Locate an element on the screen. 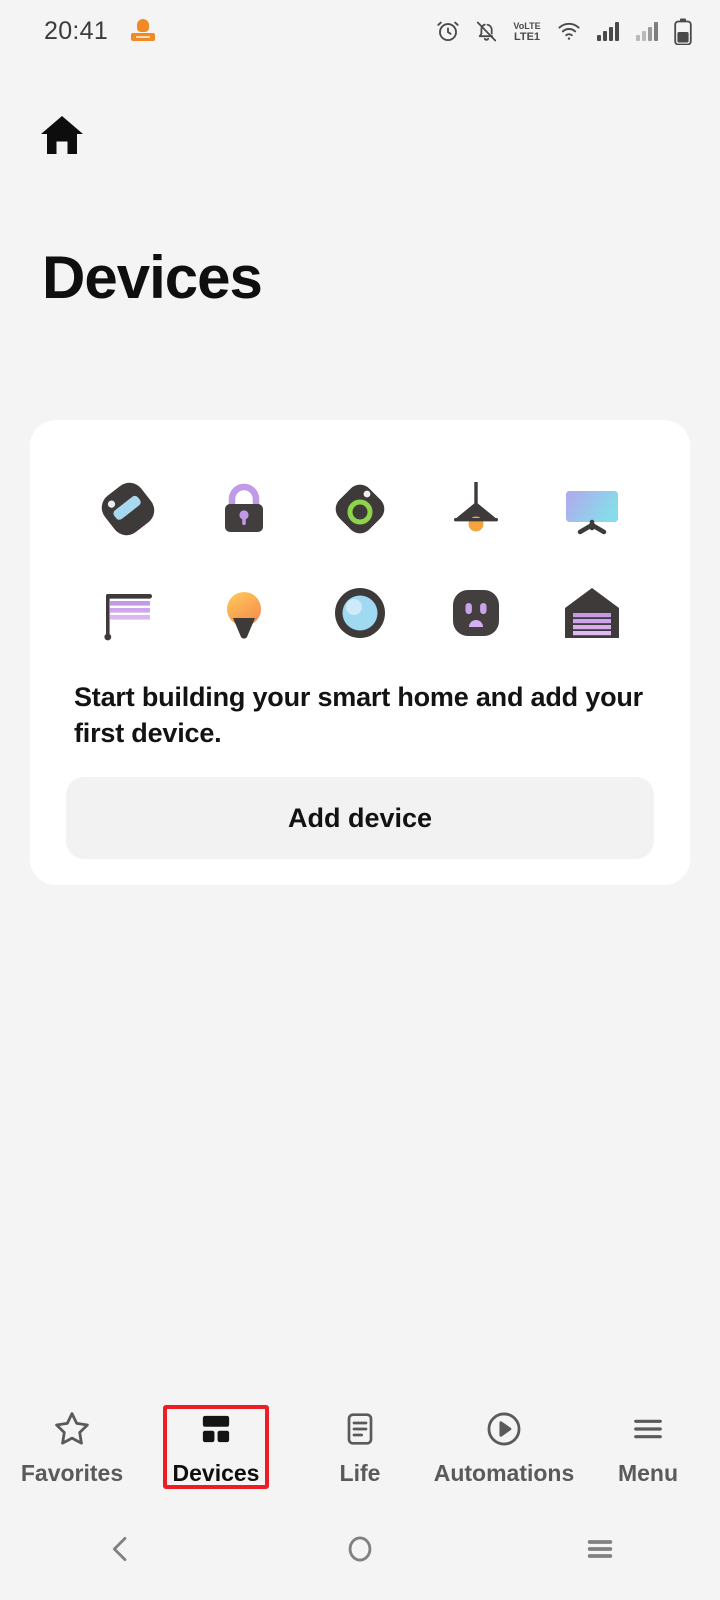  add-device-button: Add device is located at coordinates (360, 818).